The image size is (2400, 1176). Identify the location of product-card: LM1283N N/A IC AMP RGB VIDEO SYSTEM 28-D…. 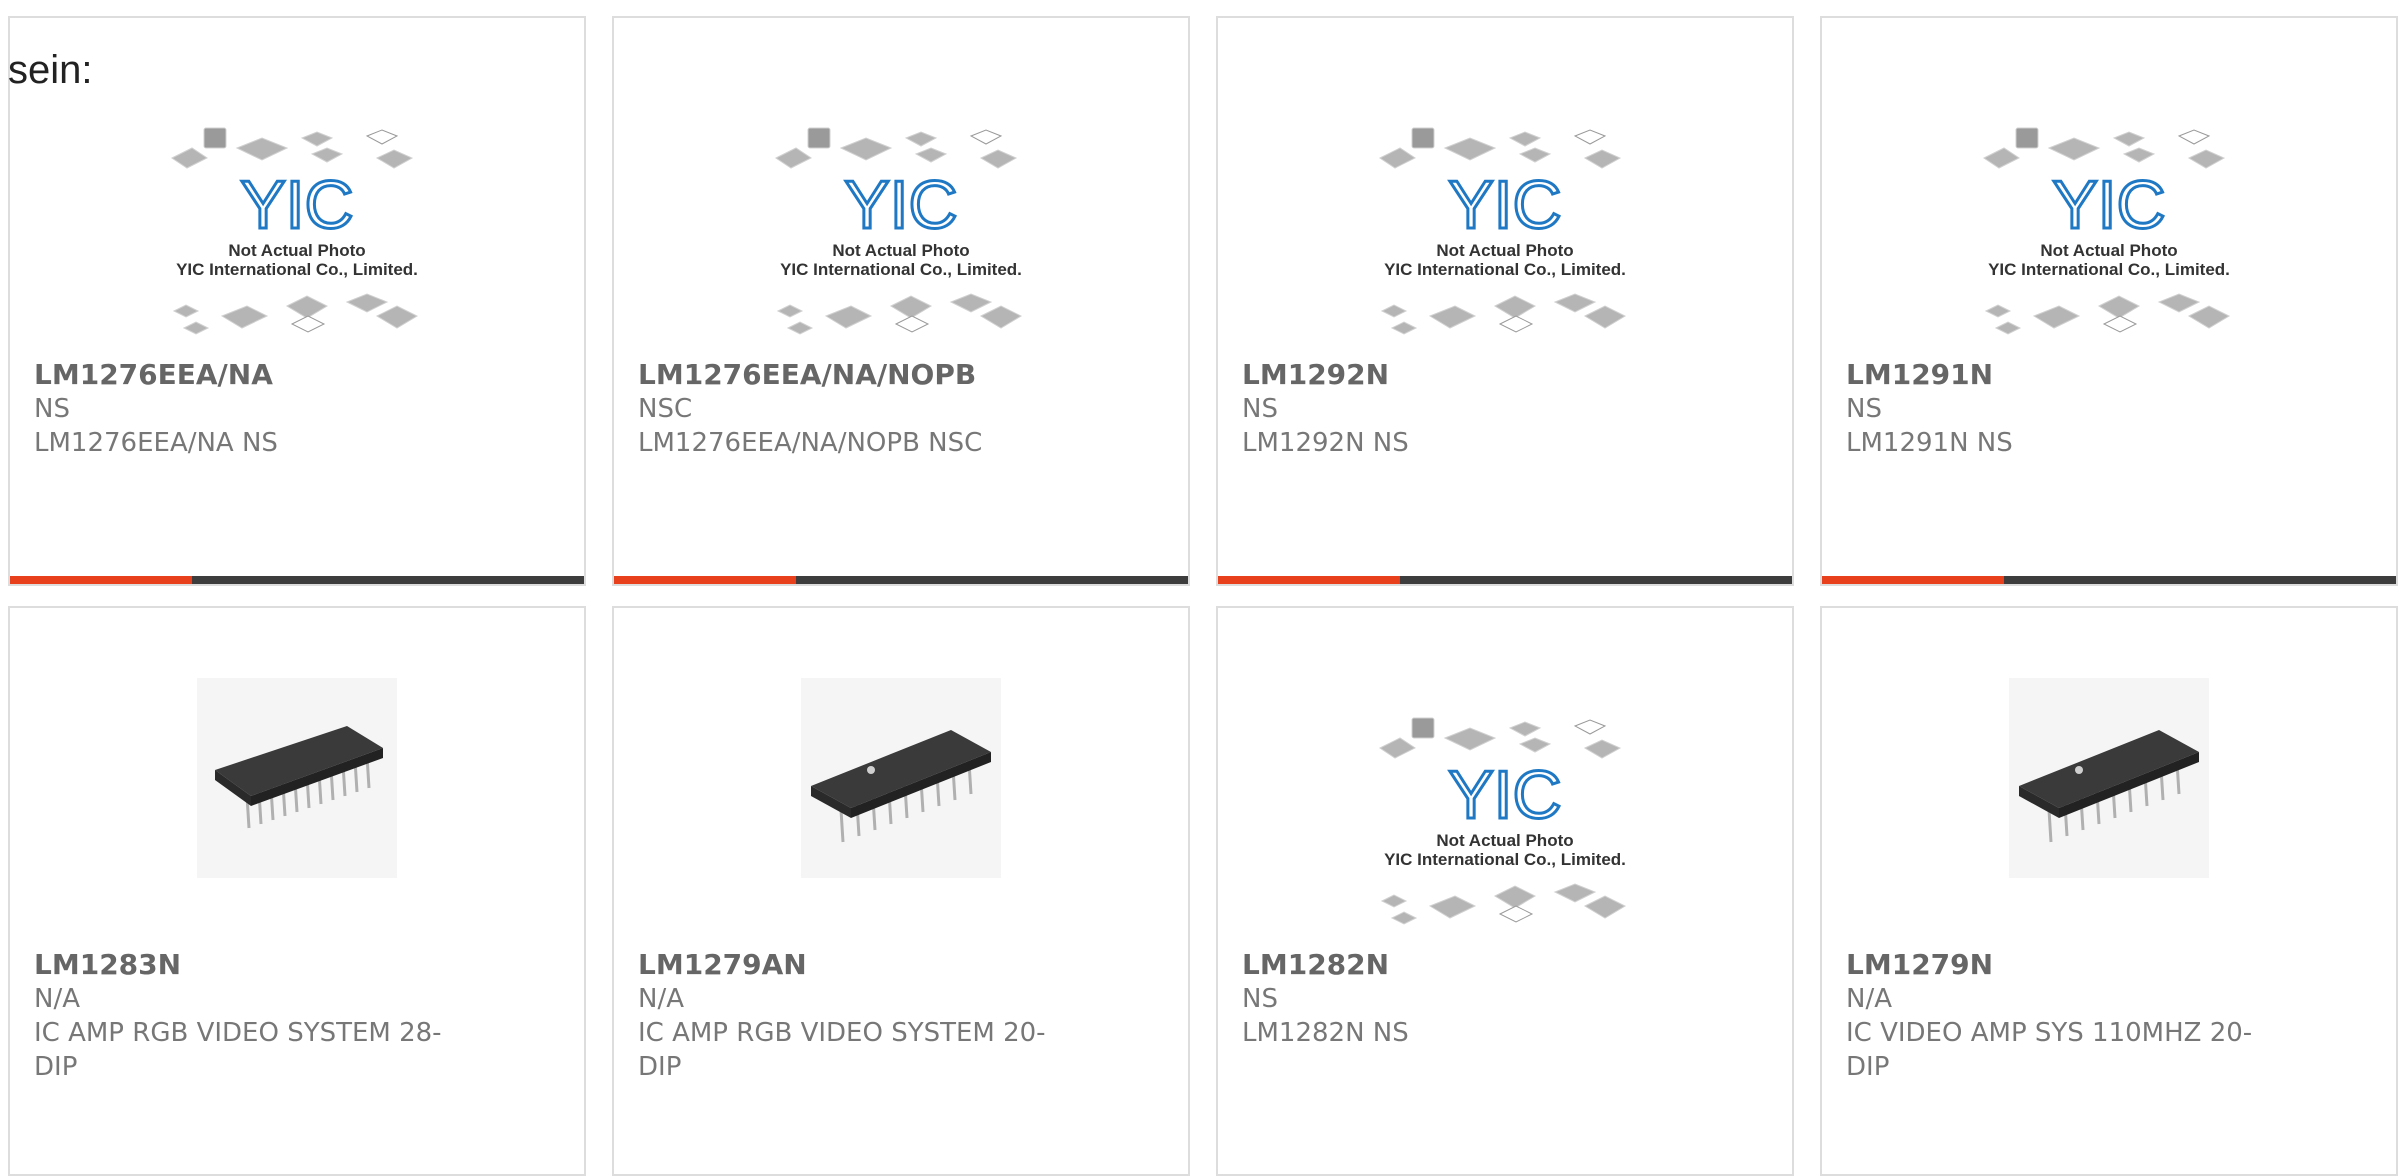
(297, 891).